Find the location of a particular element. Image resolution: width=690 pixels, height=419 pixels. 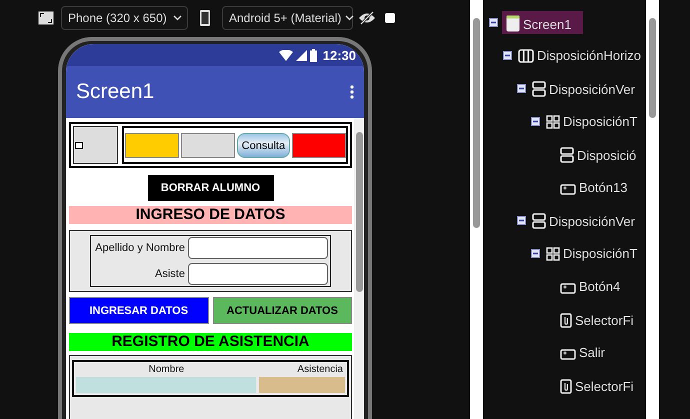

consulta-image-button: Consulta is located at coordinates (263, 145).